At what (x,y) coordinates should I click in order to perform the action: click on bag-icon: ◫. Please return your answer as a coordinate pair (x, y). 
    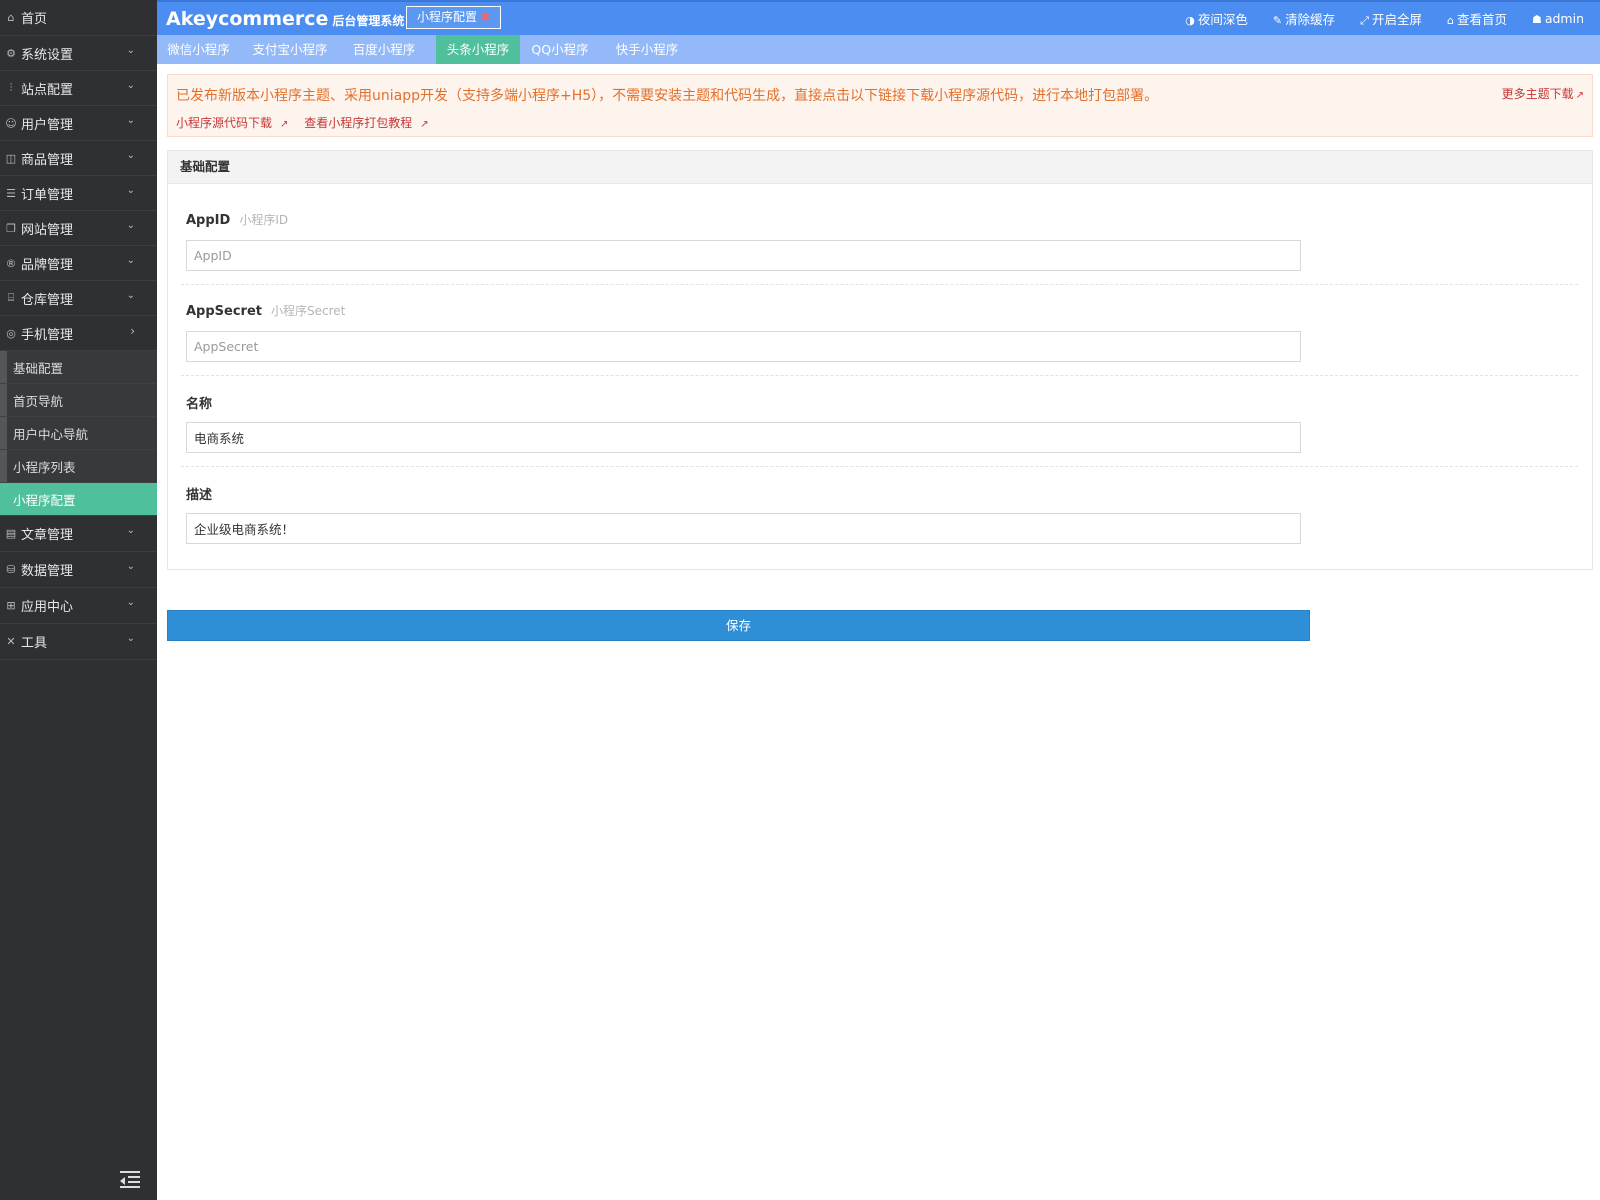
    Looking at the image, I should click on (11, 158).